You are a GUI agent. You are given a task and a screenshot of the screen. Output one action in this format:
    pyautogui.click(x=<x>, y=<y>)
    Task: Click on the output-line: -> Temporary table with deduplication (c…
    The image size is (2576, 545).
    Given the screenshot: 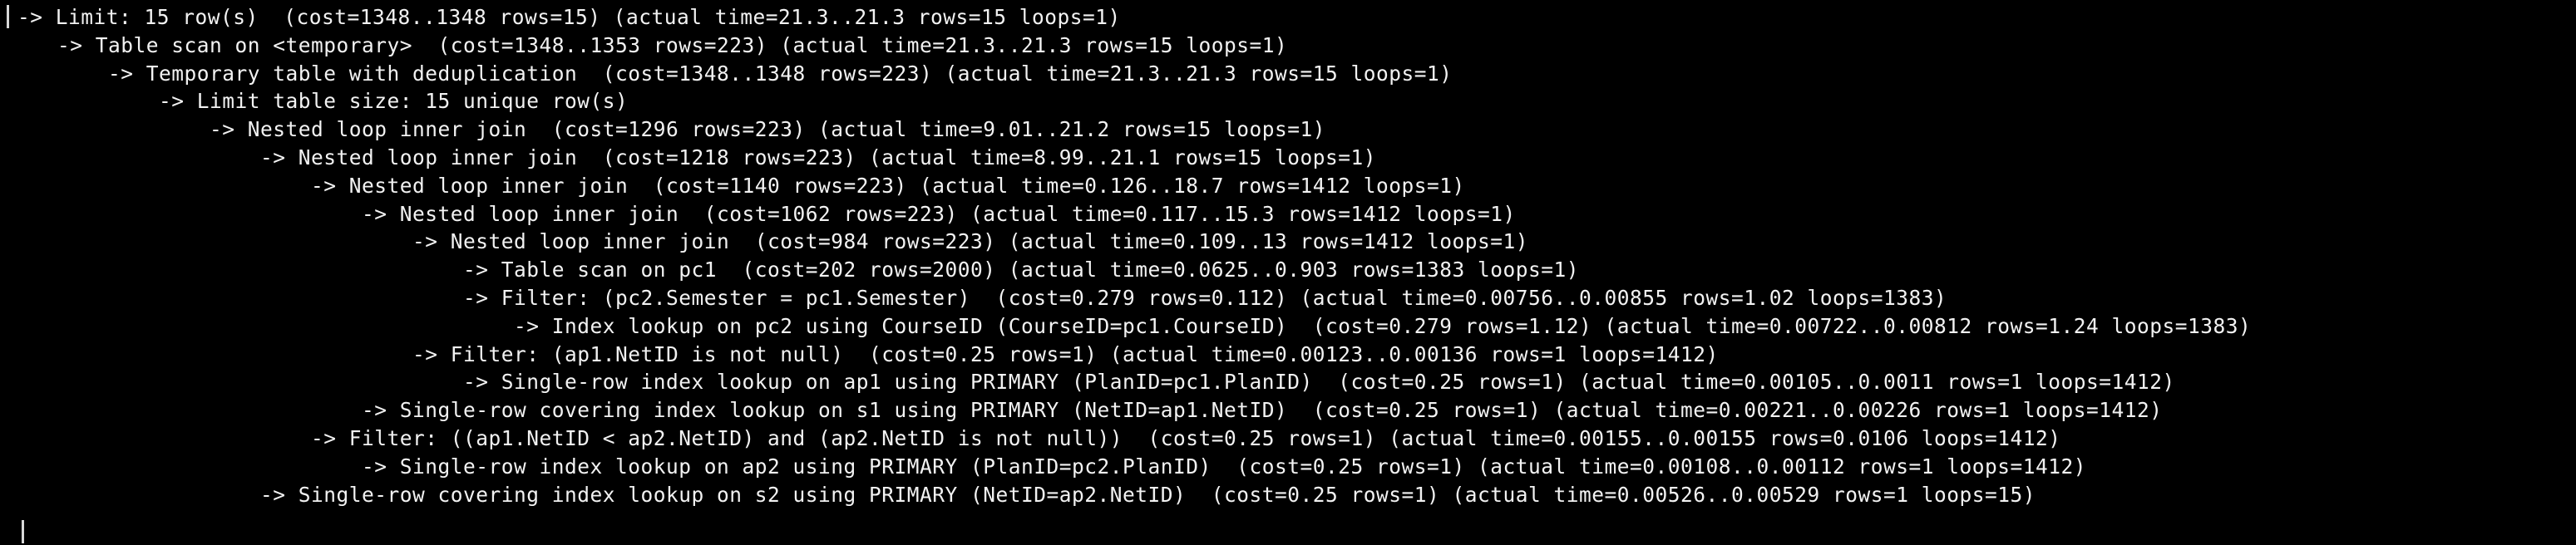 What is the action you would take?
    pyautogui.click(x=1291, y=74)
    